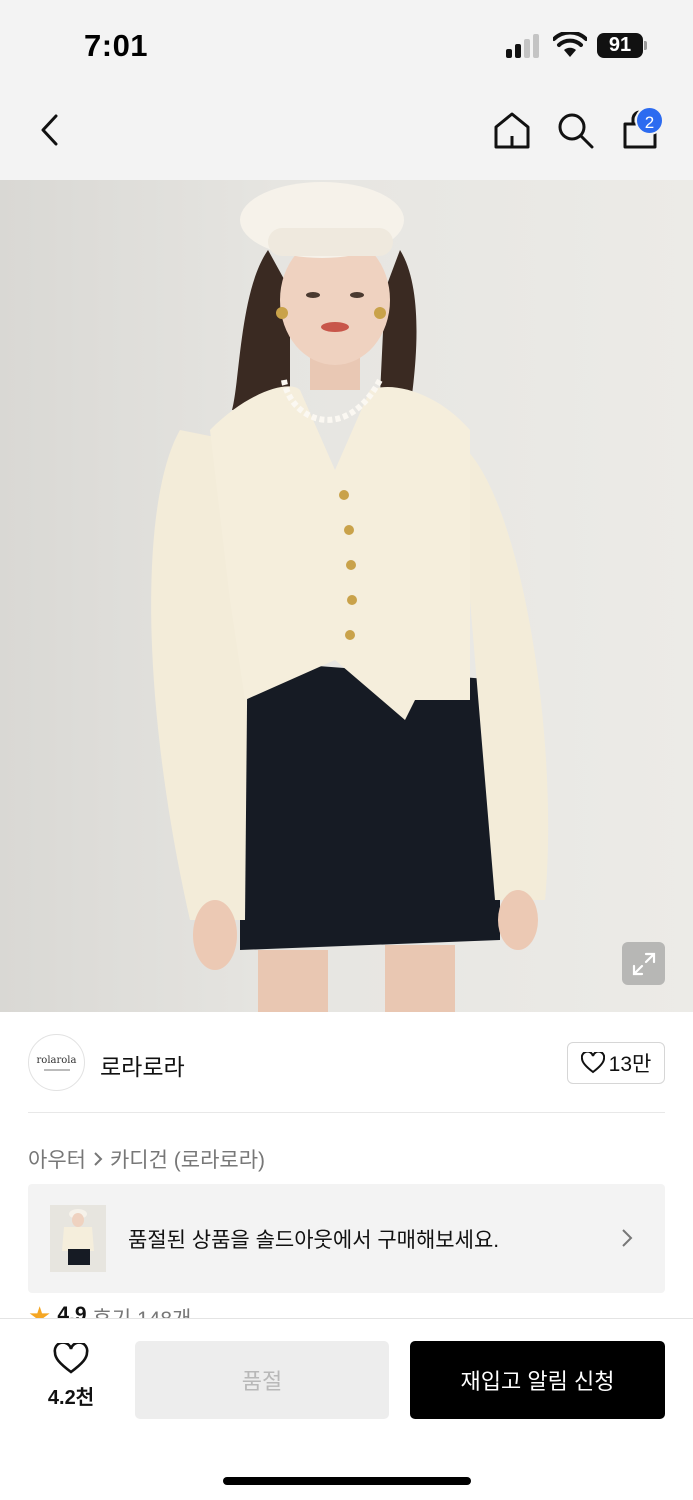  I want to click on battery-indicator: 91, so click(620, 45).